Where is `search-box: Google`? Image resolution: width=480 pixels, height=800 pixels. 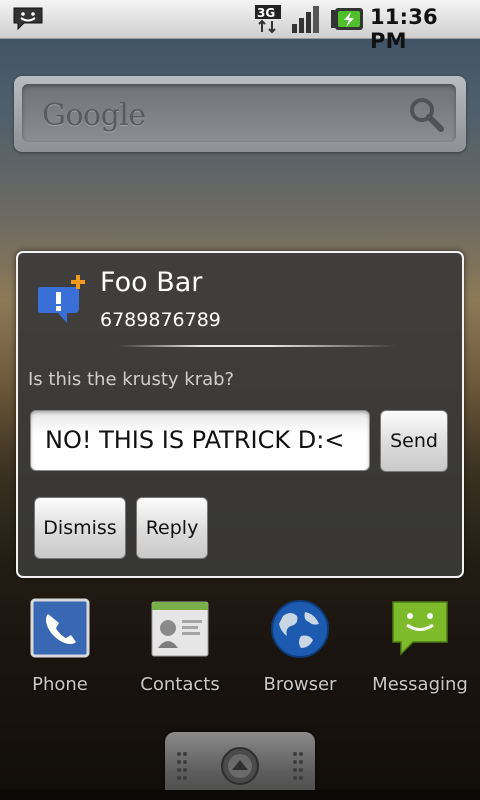 search-box: Google is located at coordinates (239, 113).